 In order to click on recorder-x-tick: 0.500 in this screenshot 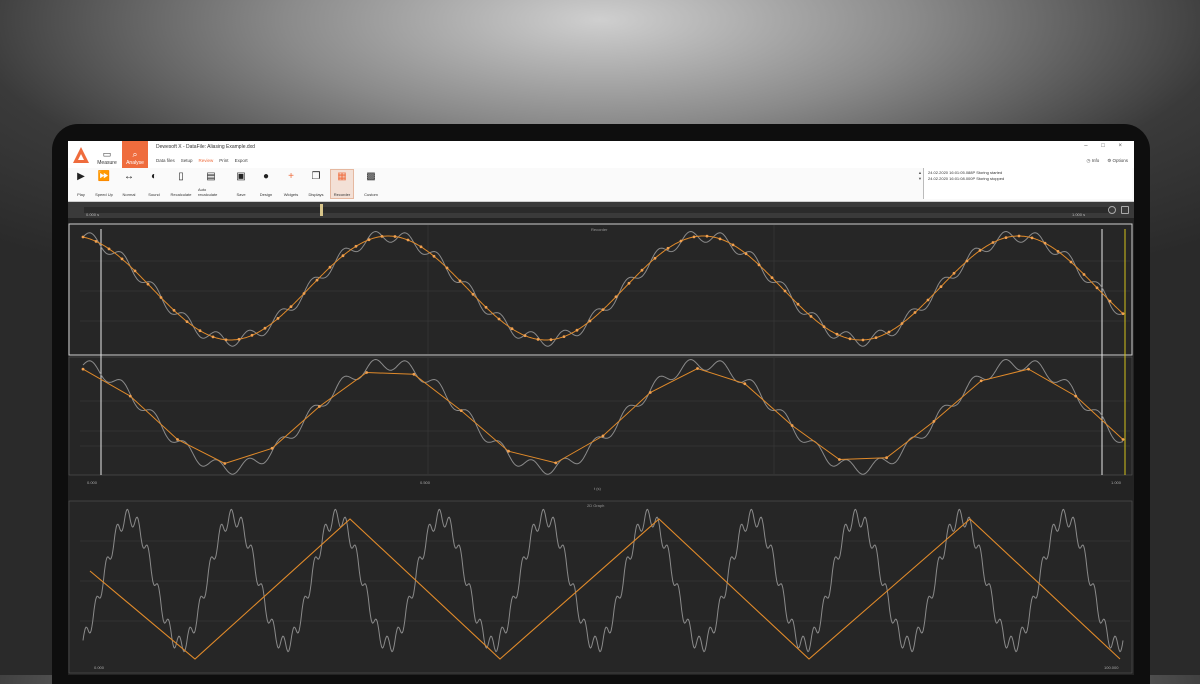, I will do `click(425, 482)`.